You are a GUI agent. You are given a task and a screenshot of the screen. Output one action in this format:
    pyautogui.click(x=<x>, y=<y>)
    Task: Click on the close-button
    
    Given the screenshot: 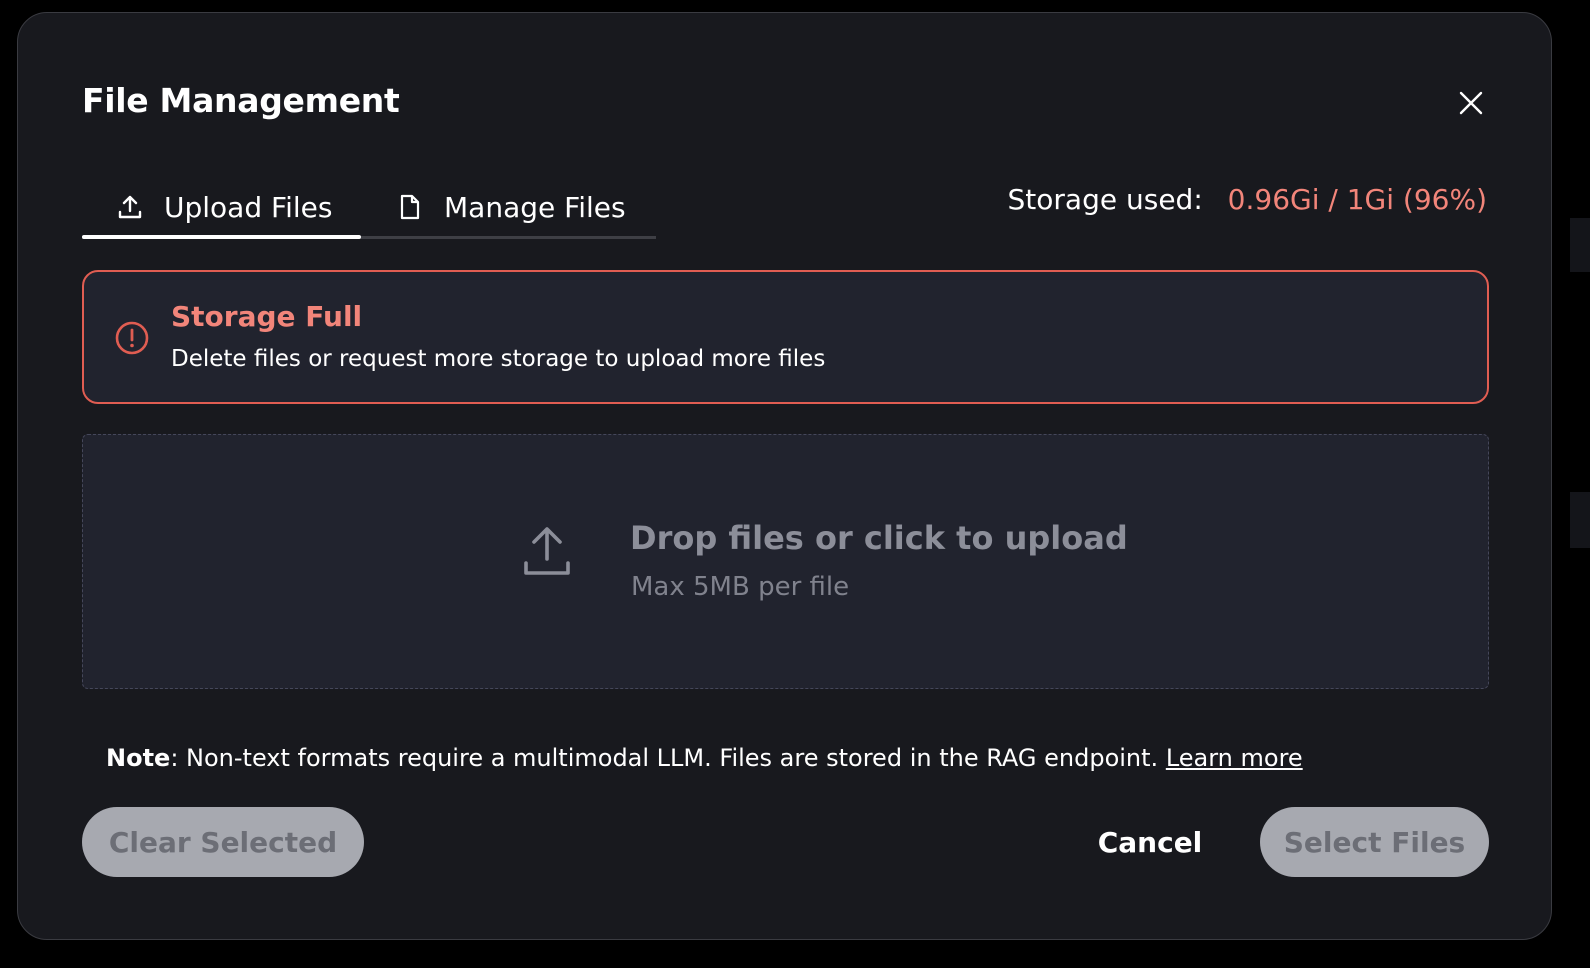 What is the action you would take?
    pyautogui.click(x=1471, y=103)
    